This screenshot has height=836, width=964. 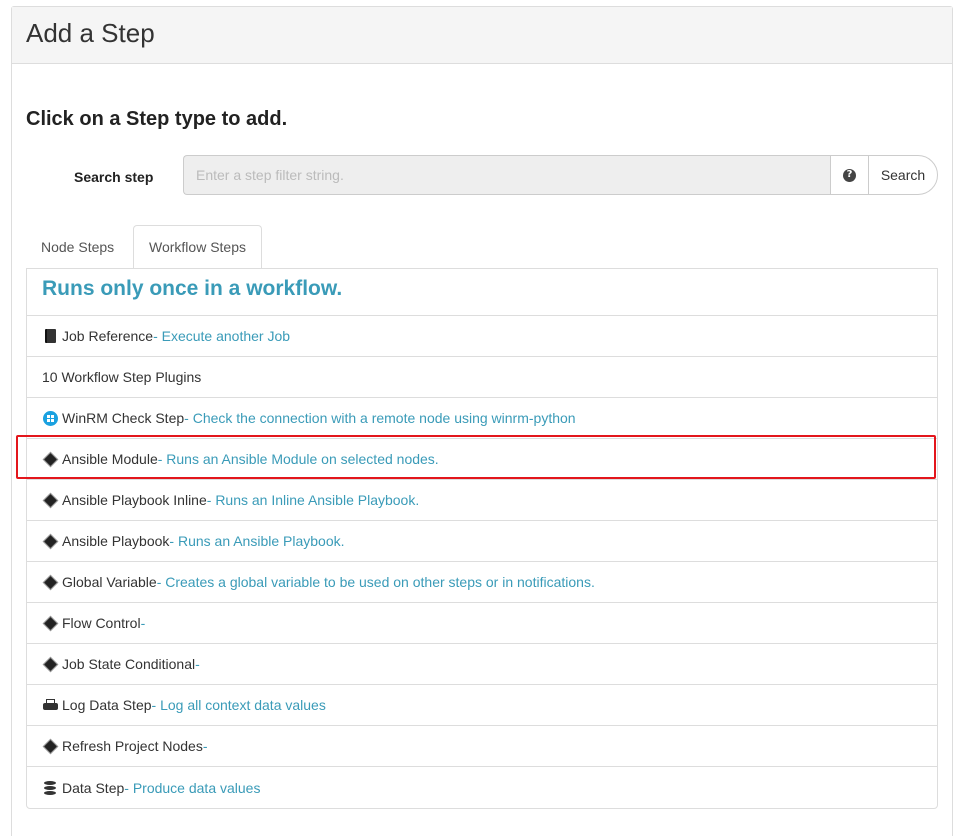 What do you see at coordinates (482, 247) in the screenshot?
I see `step-type-tabs: Node Steps Workflow Steps` at bounding box center [482, 247].